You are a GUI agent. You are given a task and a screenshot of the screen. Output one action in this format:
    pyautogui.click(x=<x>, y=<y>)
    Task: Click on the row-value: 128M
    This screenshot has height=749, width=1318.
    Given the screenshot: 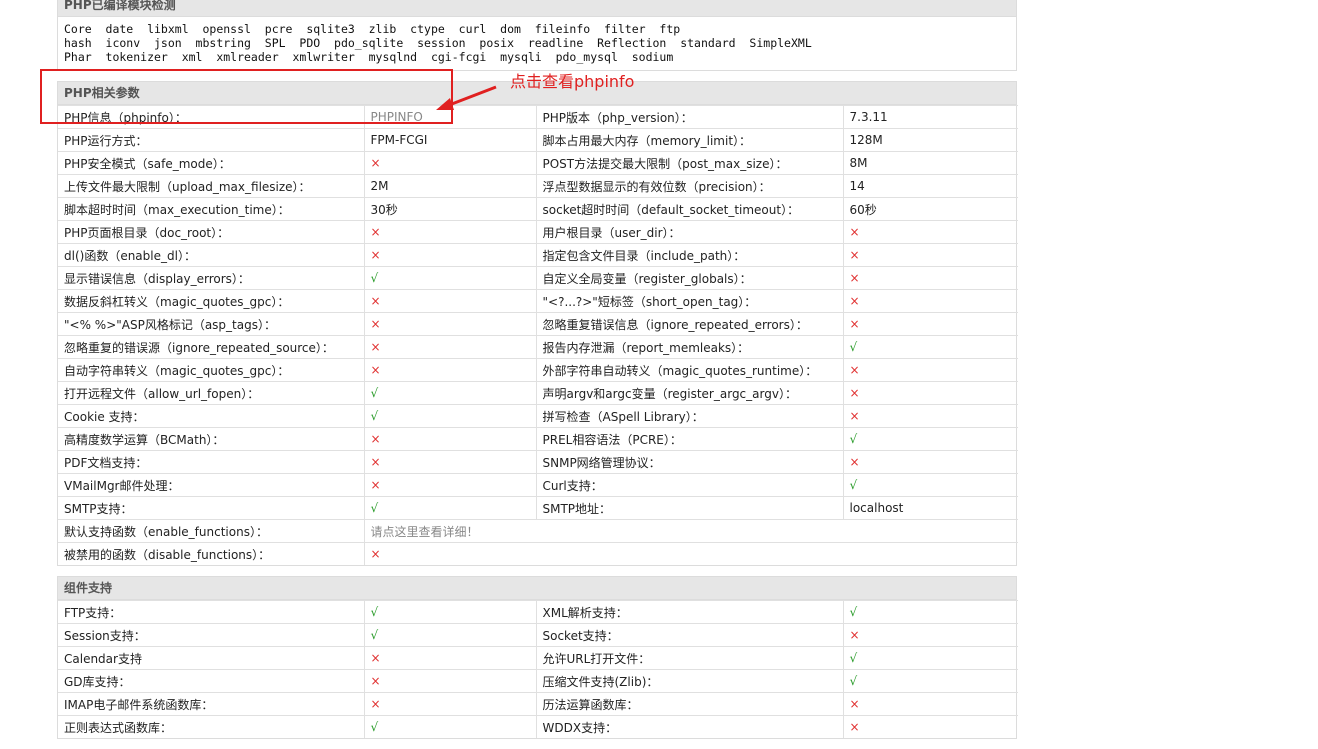 What is the action you would take?
    pyautogui.click(x=930, y=140)
    